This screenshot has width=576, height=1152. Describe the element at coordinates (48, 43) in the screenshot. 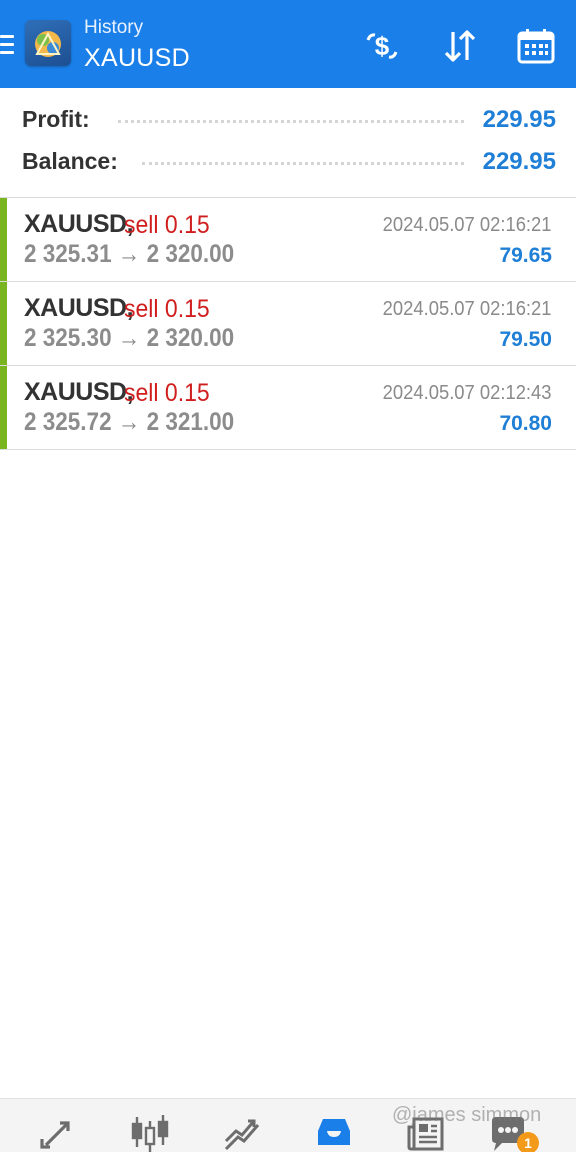

I see `app-logo` at that location.